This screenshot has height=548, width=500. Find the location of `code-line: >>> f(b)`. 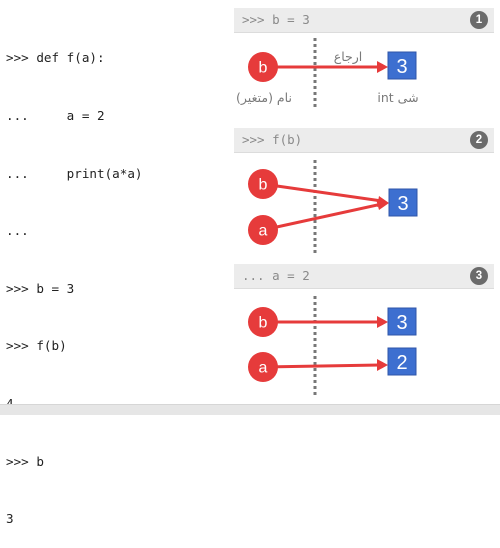

code-line: >>> f(b) is located at coordinates (36, 346).